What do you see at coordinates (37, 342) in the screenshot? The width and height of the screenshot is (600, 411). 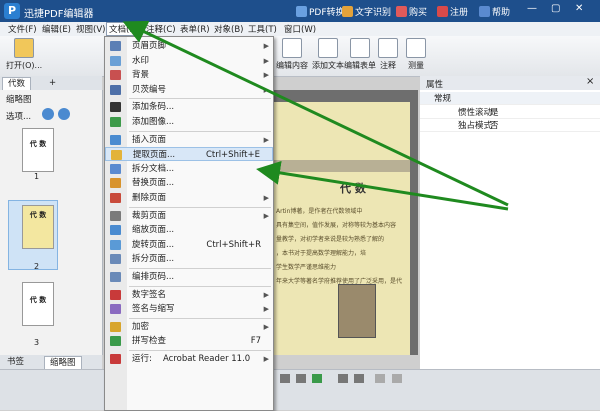 I see `page-number: 3` at bounding box center [37, 342].